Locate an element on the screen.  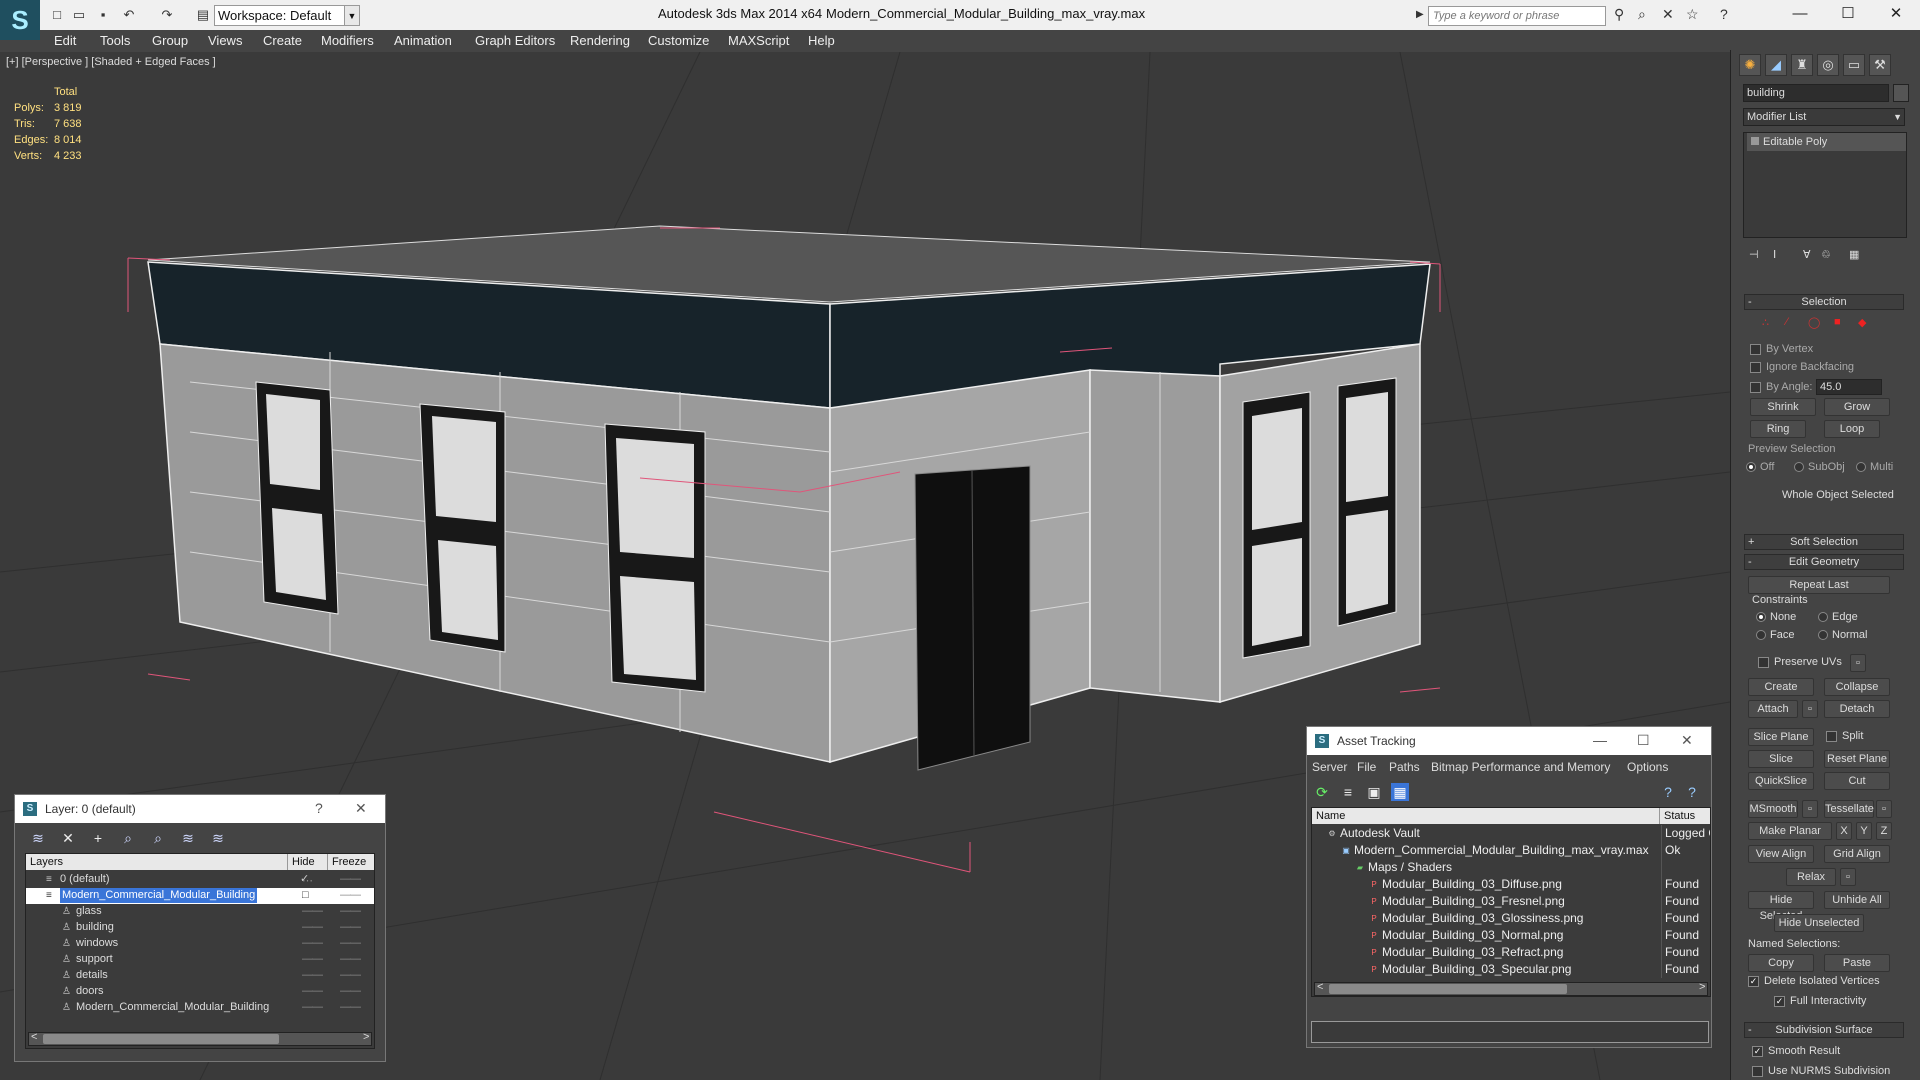
favorites-star-icon: ☆ is located at coordinates (1692, 14).